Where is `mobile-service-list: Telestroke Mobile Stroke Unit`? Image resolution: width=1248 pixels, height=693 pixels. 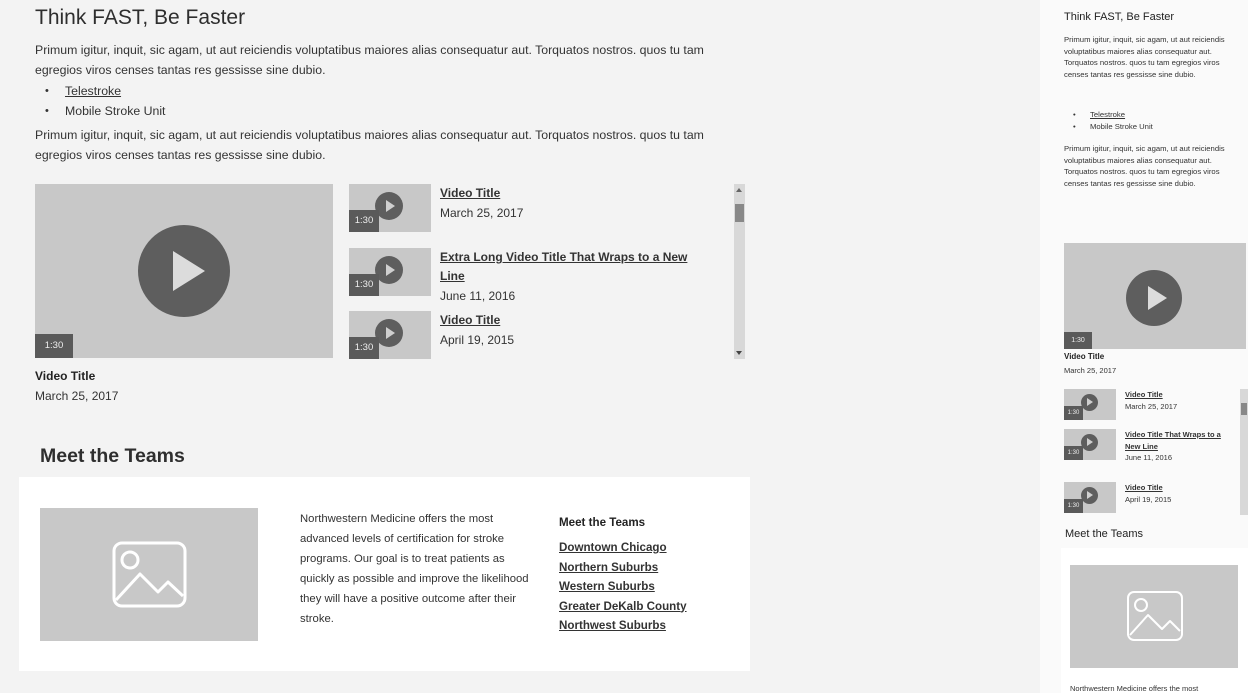
mobile-service-list: Telestroke Mobile Stroke Unit is located at coordinates (1113, 121).